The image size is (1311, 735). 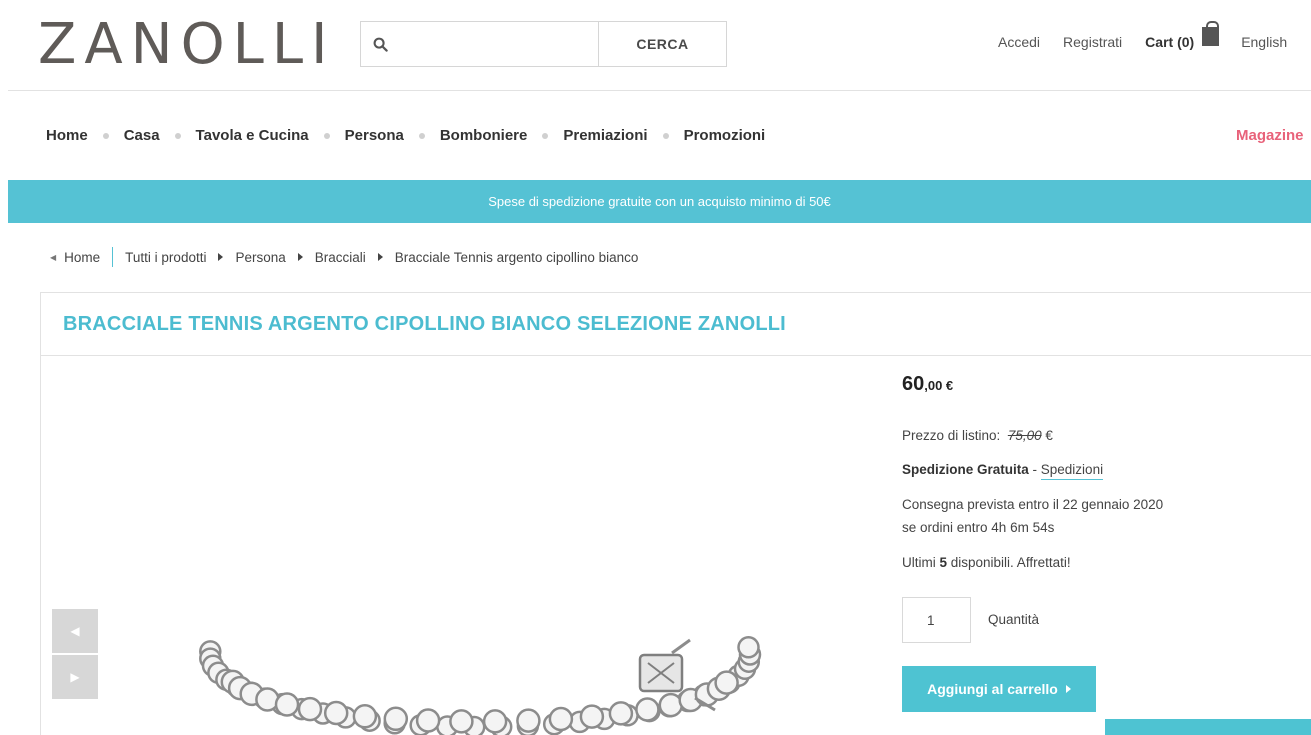 What do you see at coordinates (939, 385) in the screenshot?
I see `price-decimal: ,00 €` at bounding box center [939, 385].